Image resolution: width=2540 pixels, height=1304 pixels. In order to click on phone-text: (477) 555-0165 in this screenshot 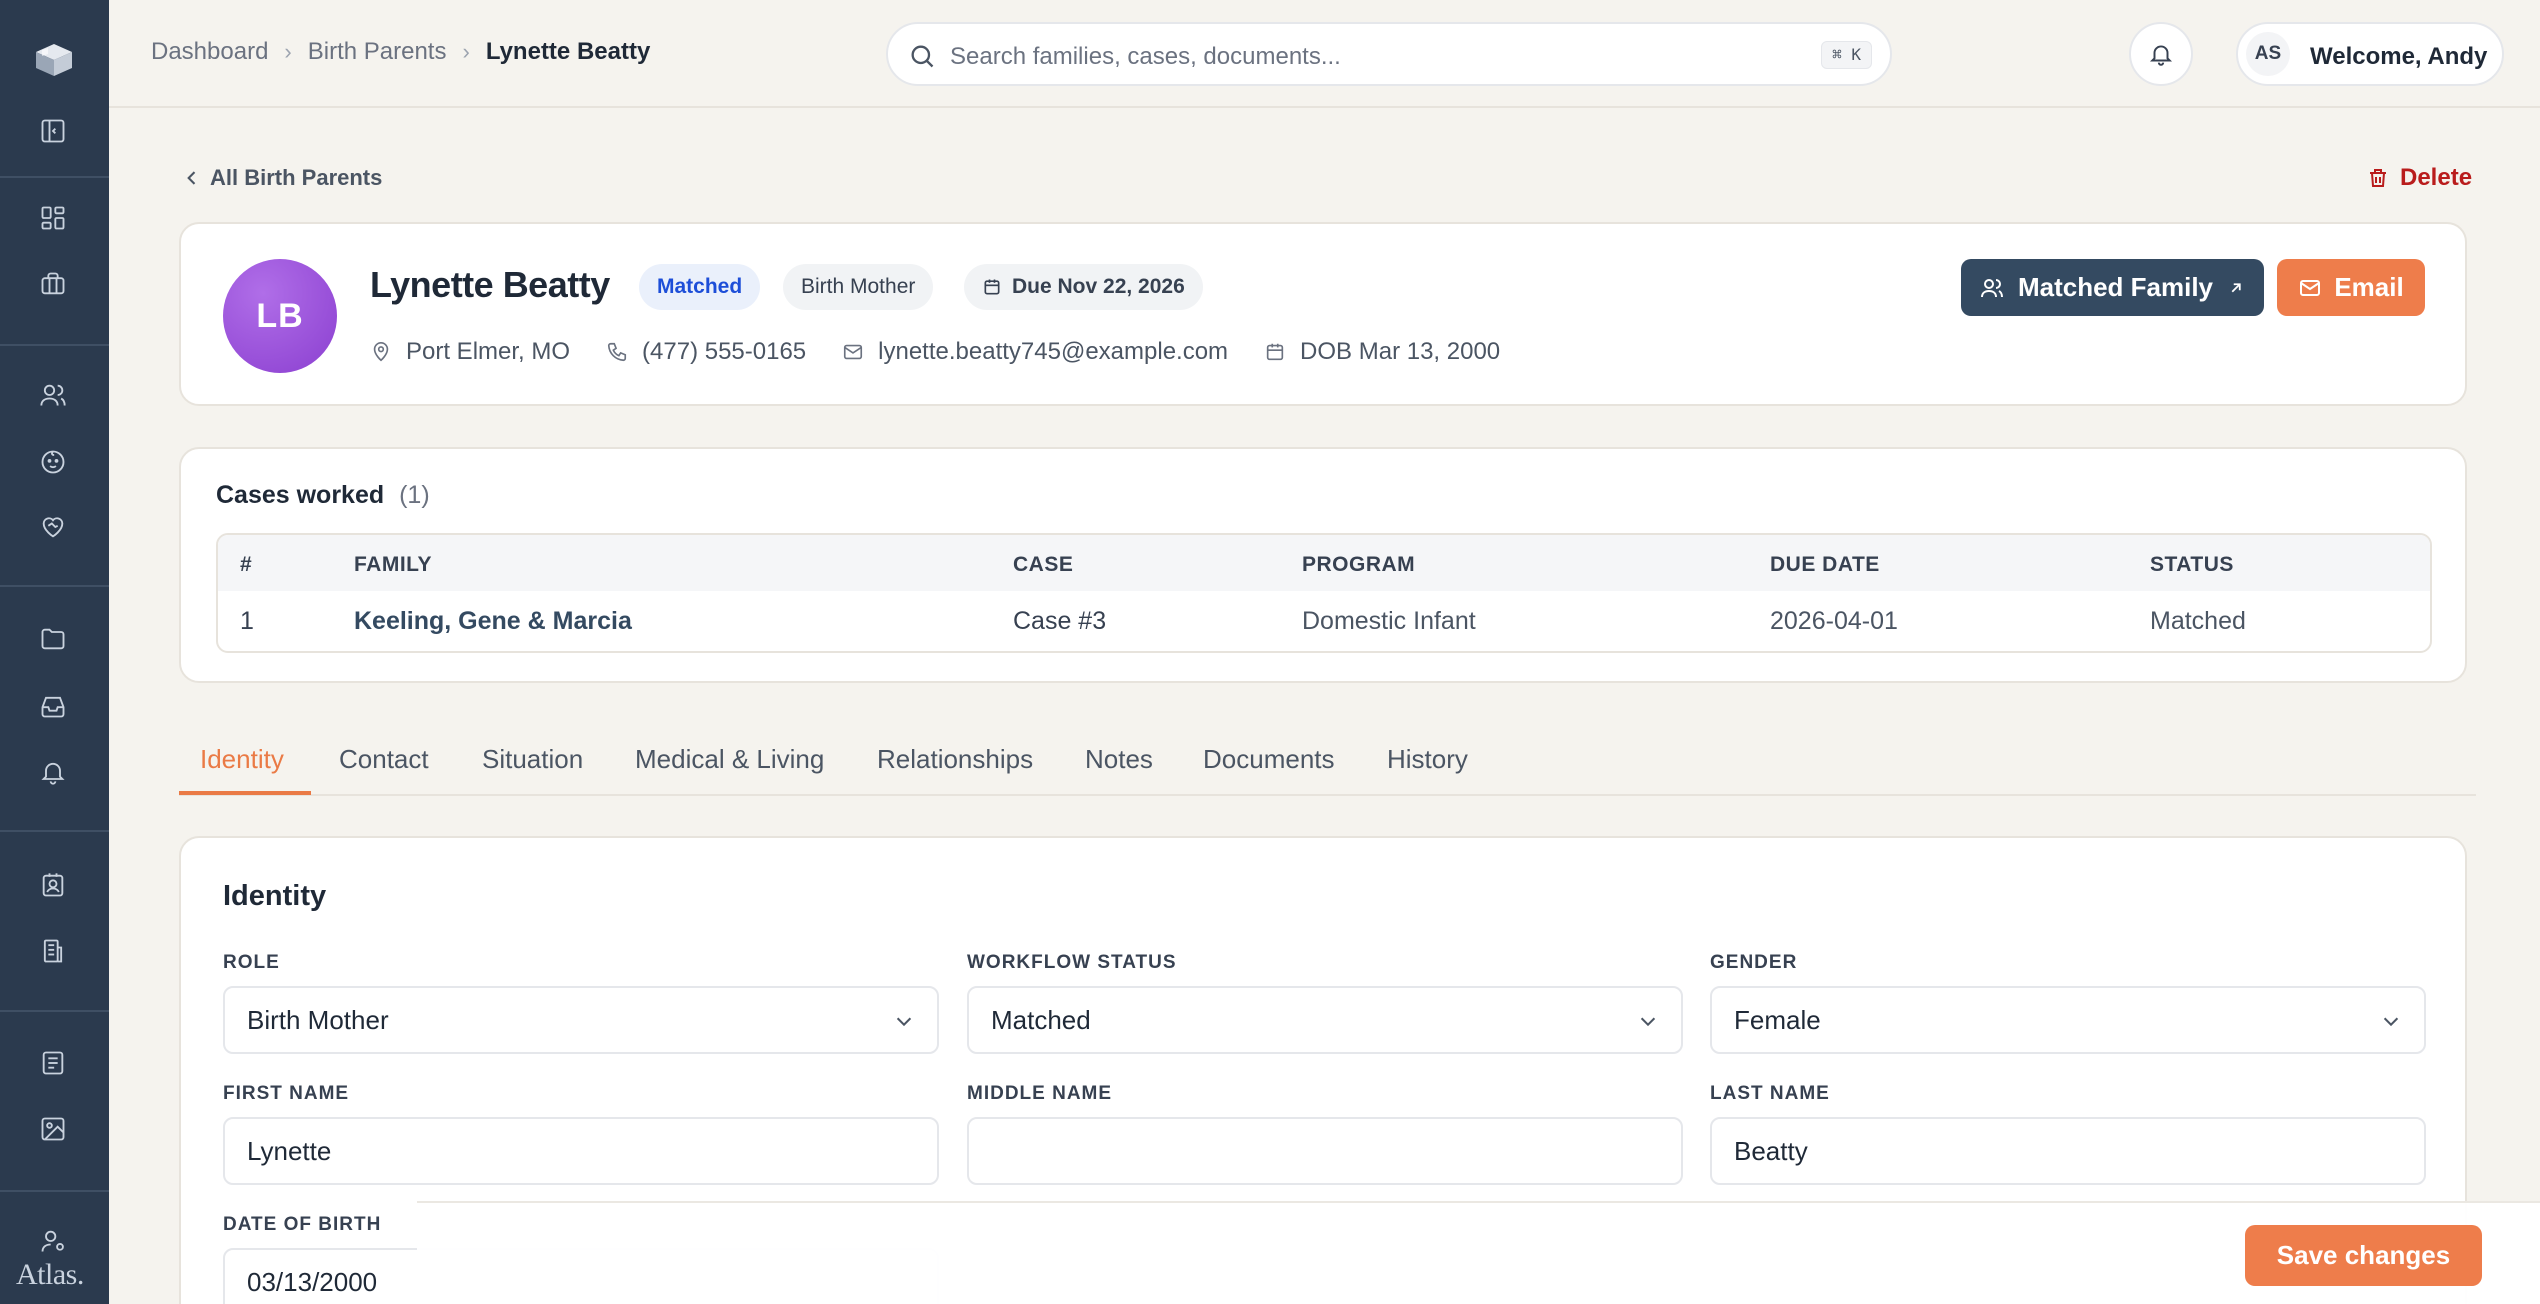, I will do `click(724, 351)`.